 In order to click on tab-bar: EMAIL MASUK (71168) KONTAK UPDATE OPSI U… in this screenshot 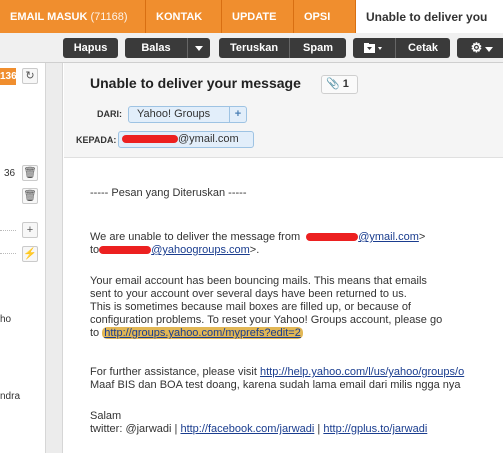, I will do `click(251, 16)`.